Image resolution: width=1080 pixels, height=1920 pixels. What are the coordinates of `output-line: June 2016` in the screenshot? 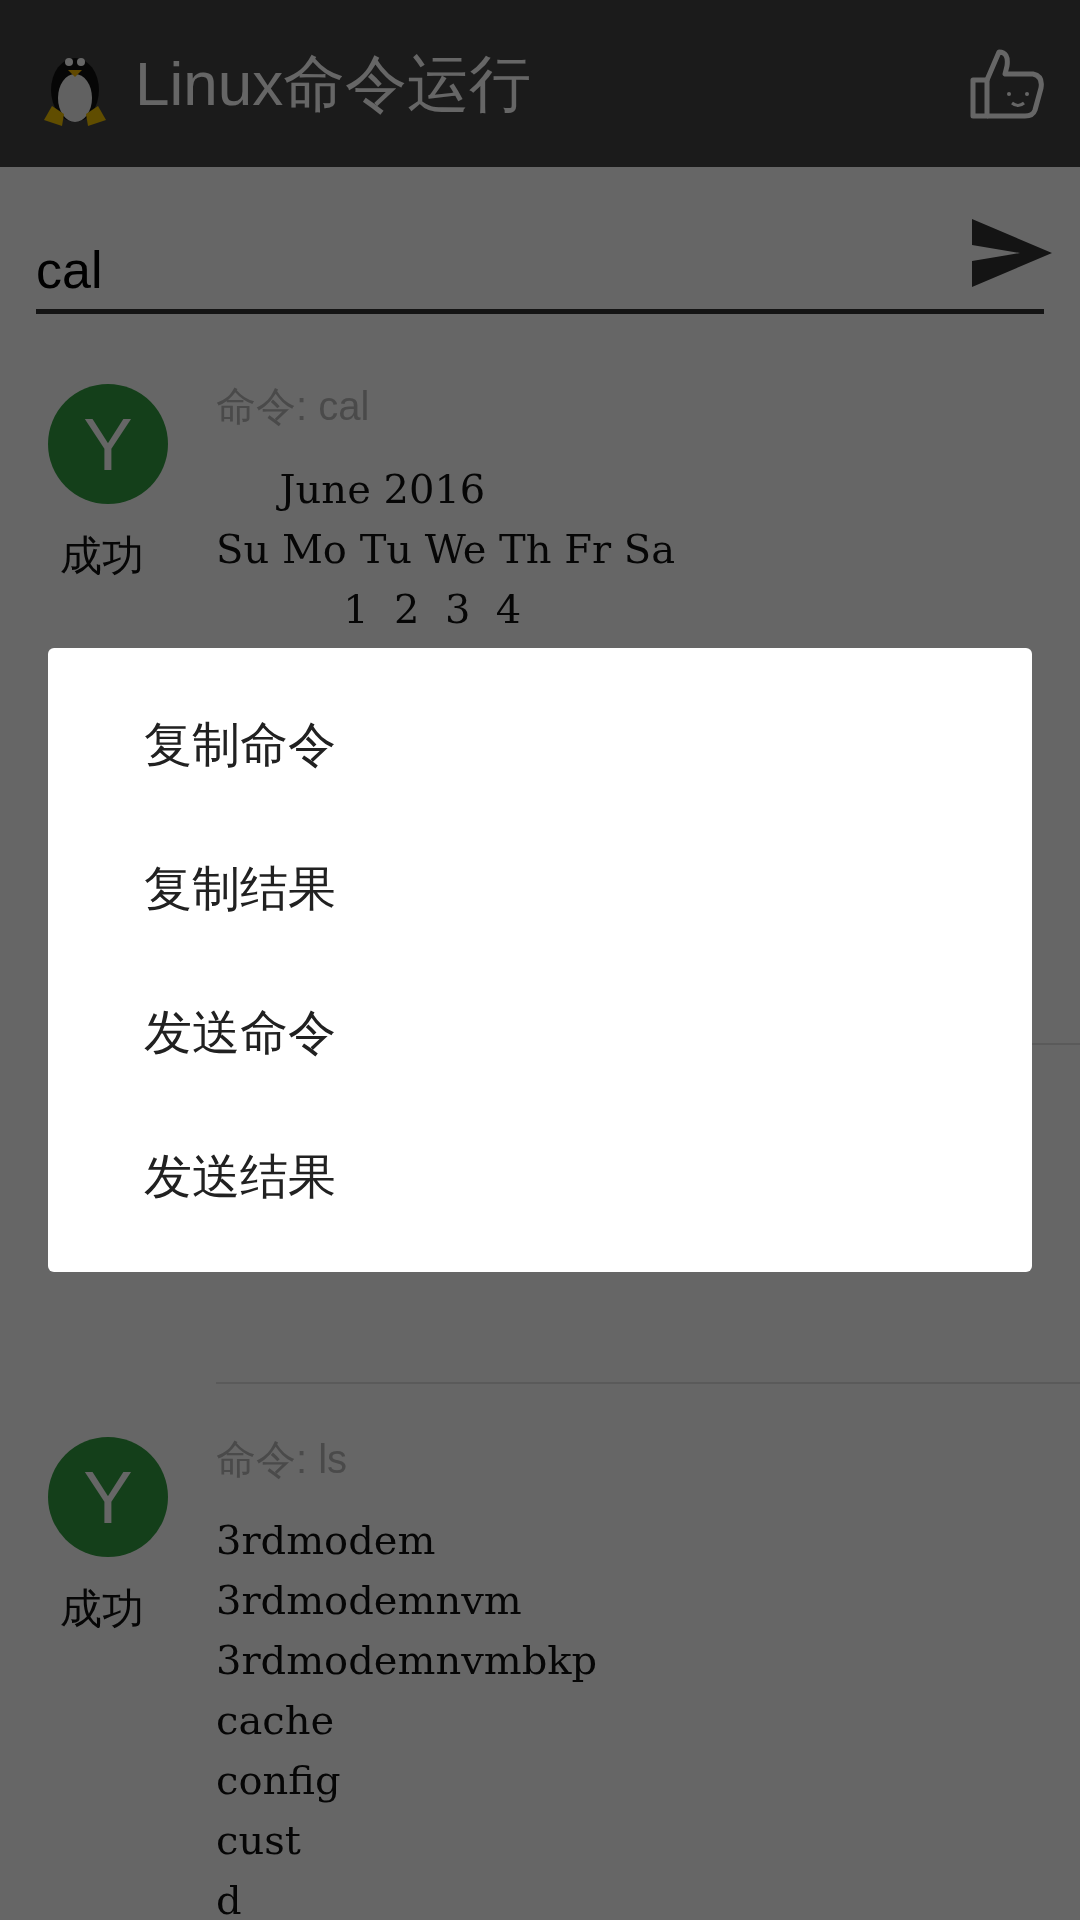 It's located at (351, 489).